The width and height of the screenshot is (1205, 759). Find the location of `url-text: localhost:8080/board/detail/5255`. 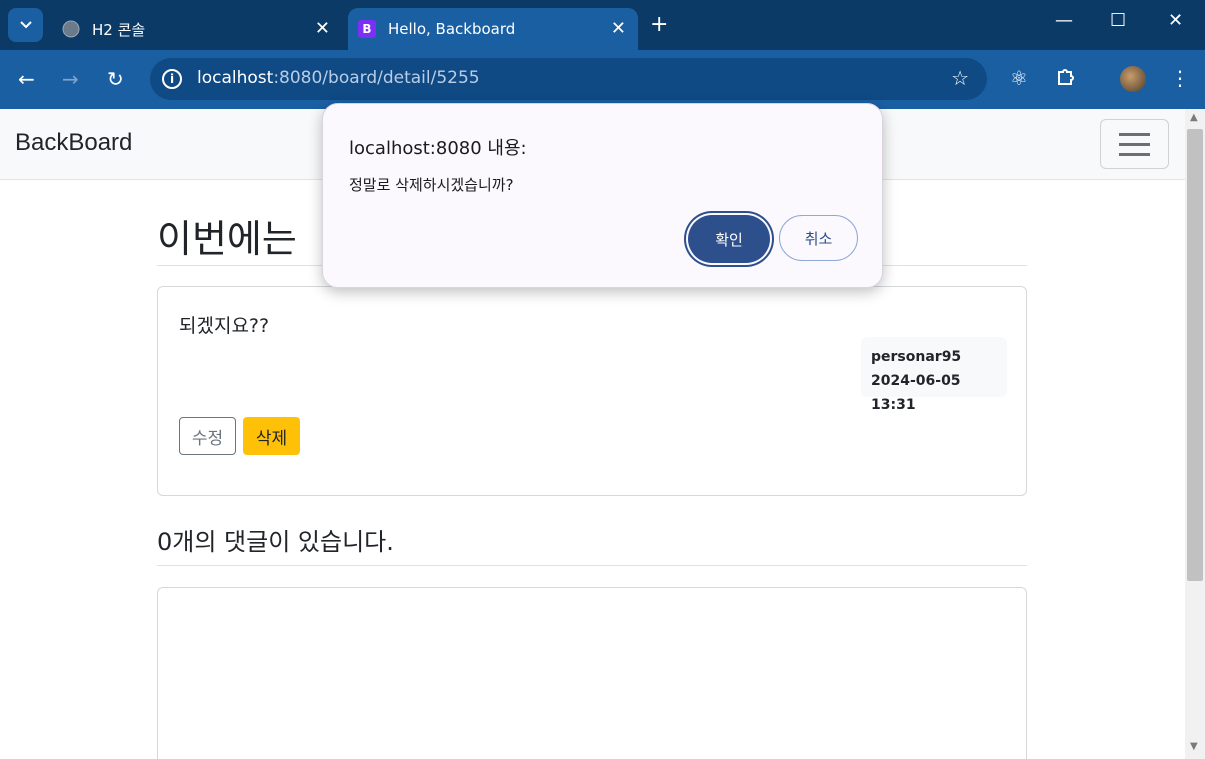

url-text: localhost:8080/board/detail/5255 is located at coordinates (338, 78).